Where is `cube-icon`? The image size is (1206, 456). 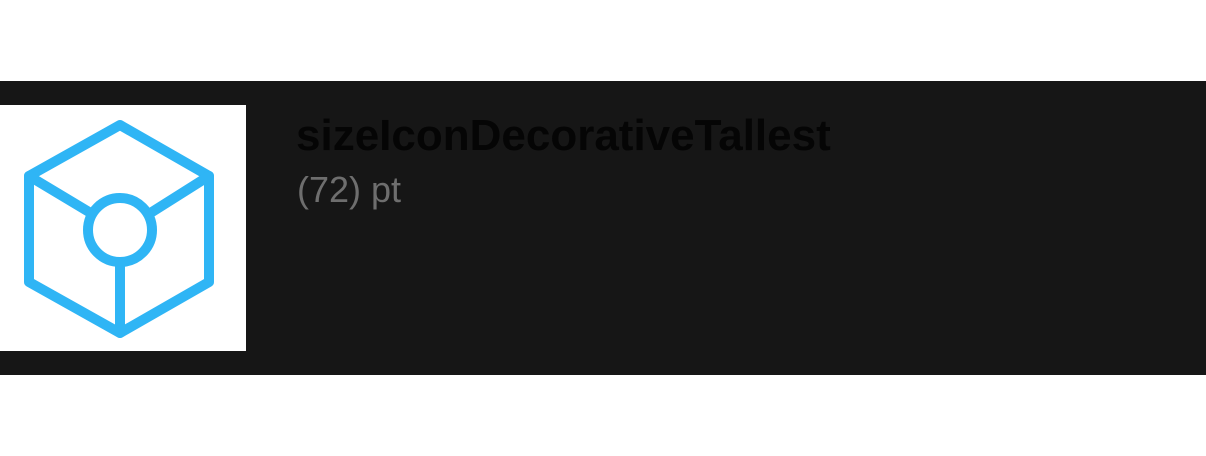 cube-icon is located at coordinates (119, 229).